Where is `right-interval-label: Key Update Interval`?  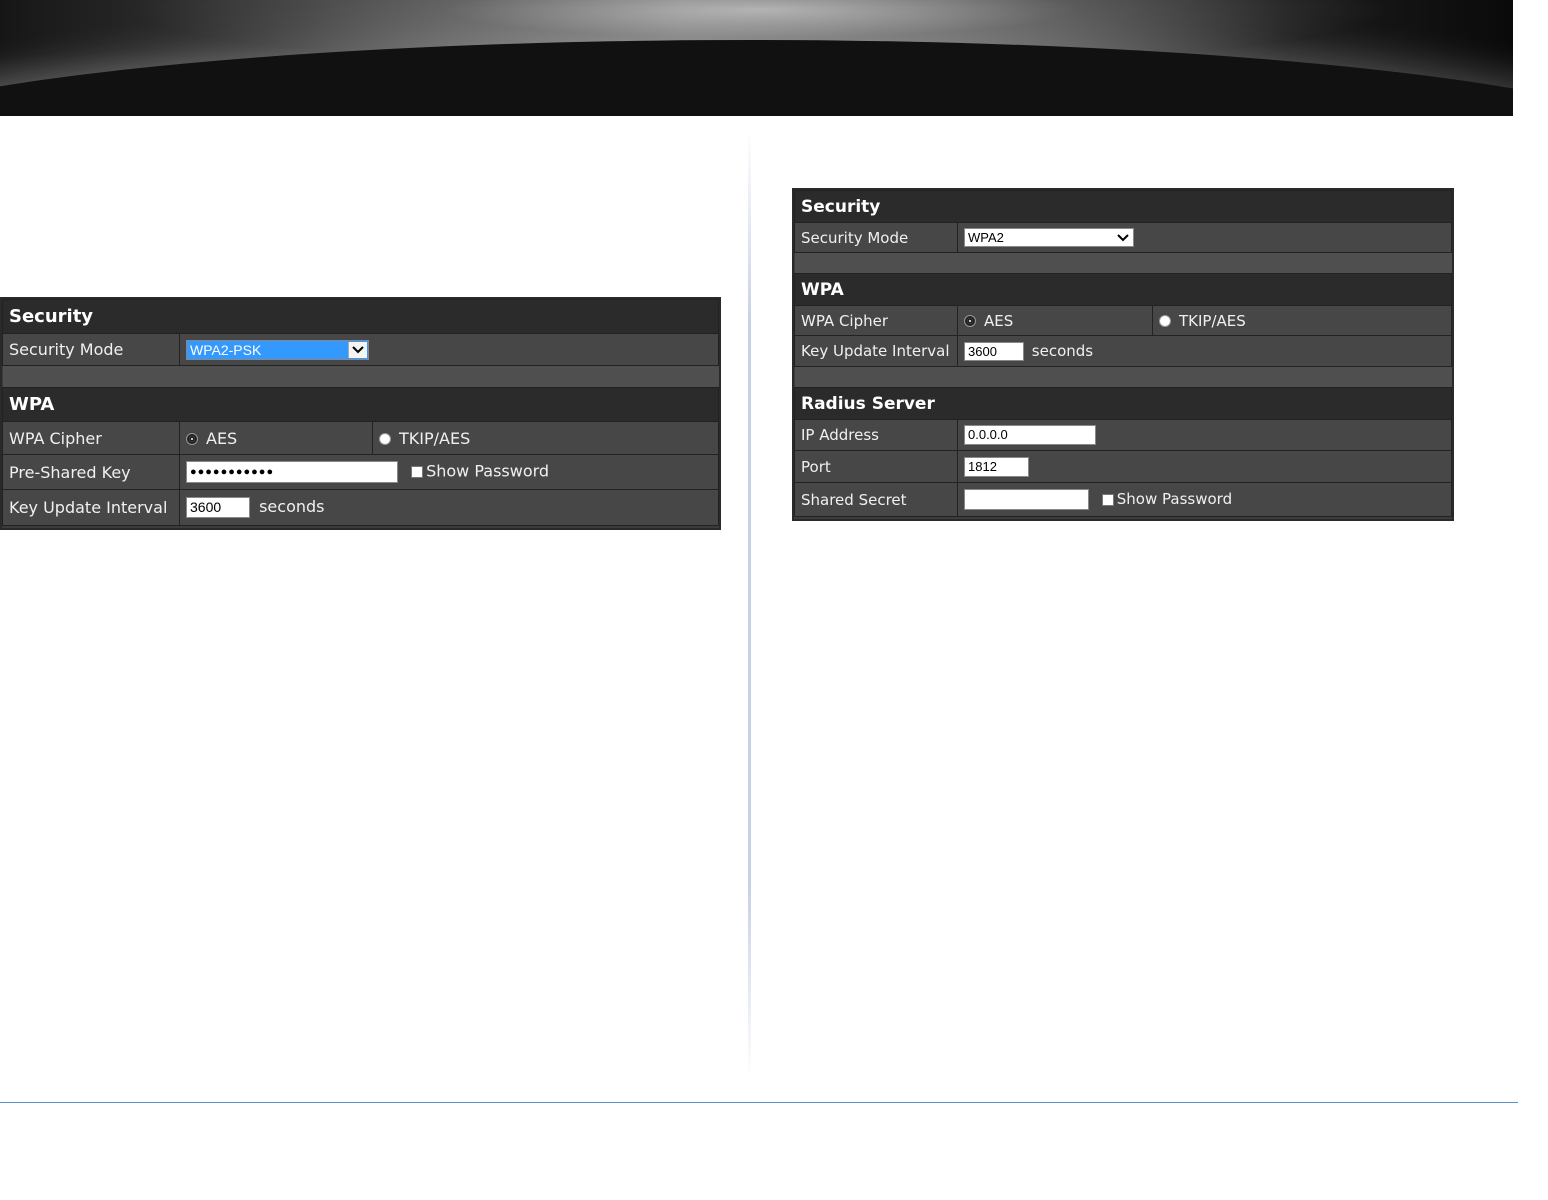
right-interval-label: Key Update Interval is located at coordinates (876, 351).